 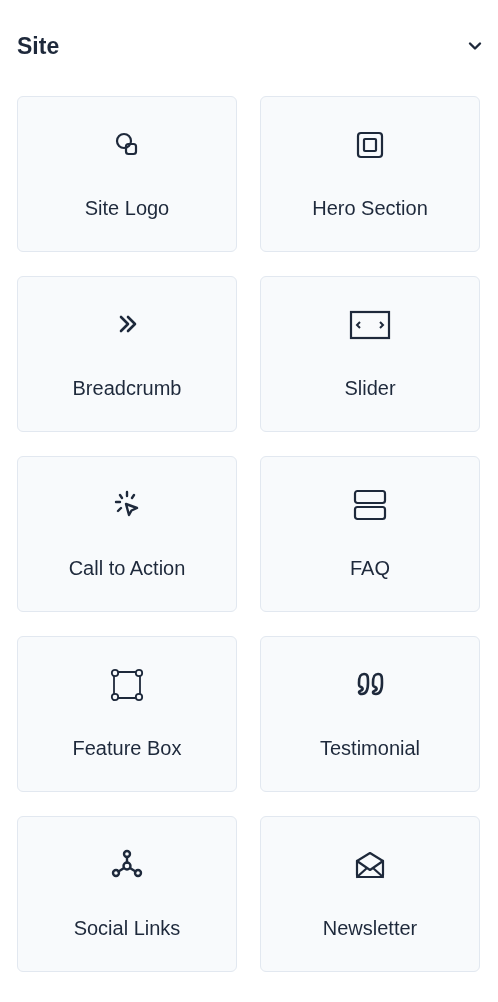 I want to click on widget-card: Hero Section, so click(x=370, y=174).